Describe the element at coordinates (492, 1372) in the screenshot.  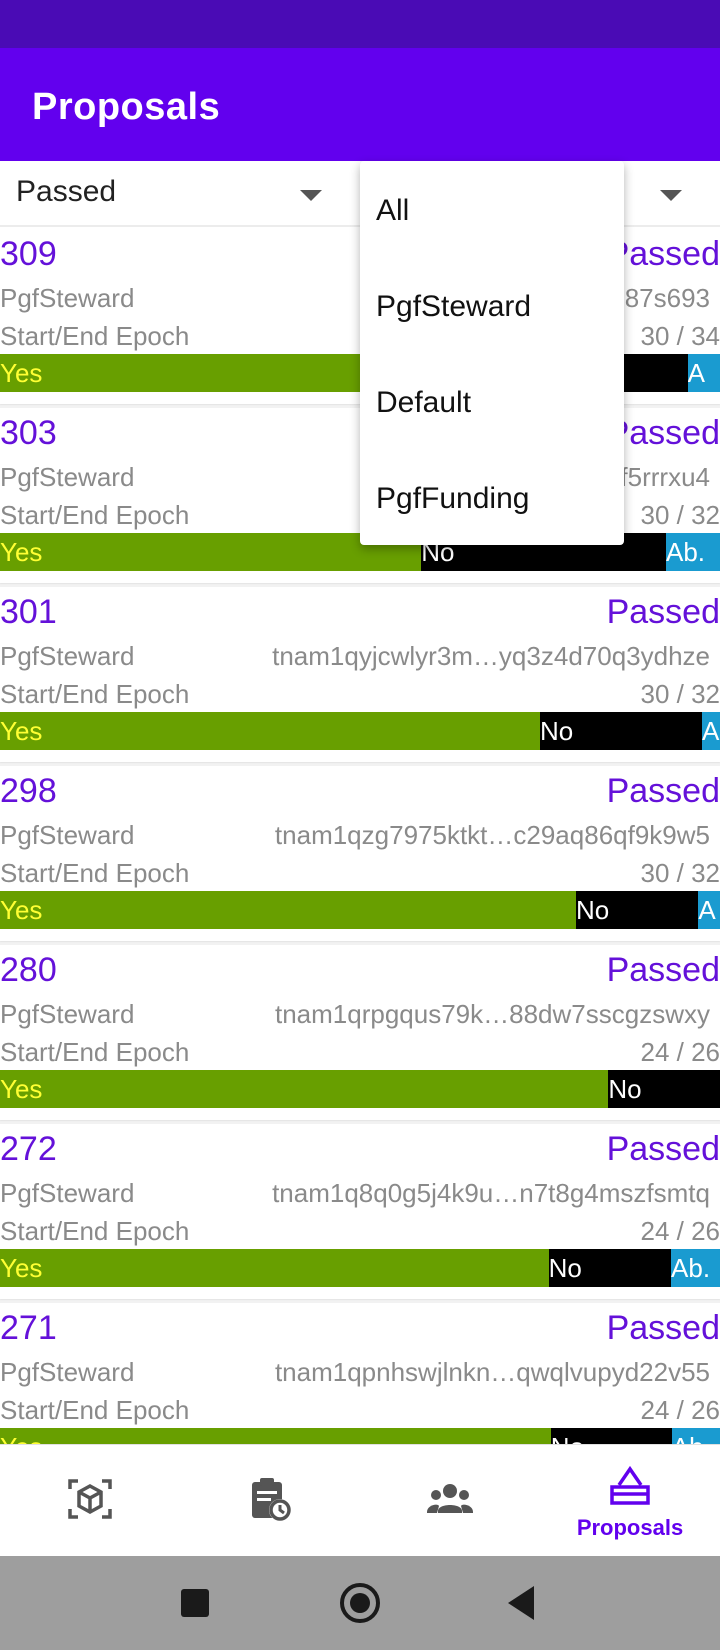
I see `proposal-author: tnam1qpnhswjlnkn…qwqlvupyd22v55` at that location.